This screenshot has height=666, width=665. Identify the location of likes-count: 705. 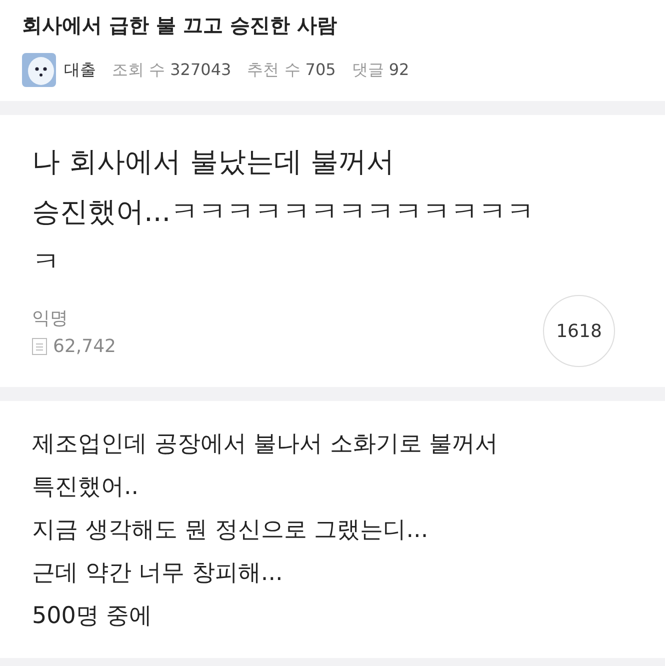
(320, 70).